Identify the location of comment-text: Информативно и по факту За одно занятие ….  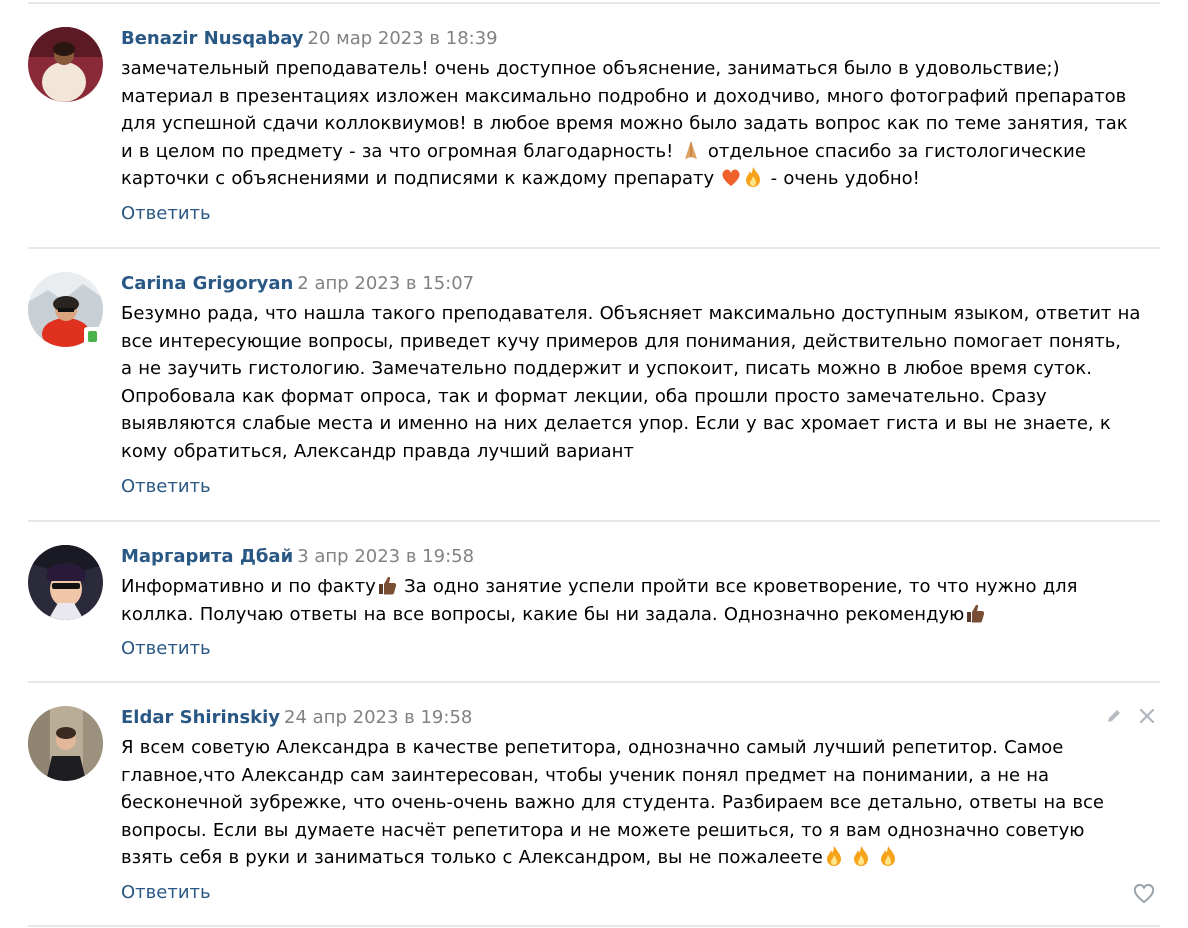
(640, 600).